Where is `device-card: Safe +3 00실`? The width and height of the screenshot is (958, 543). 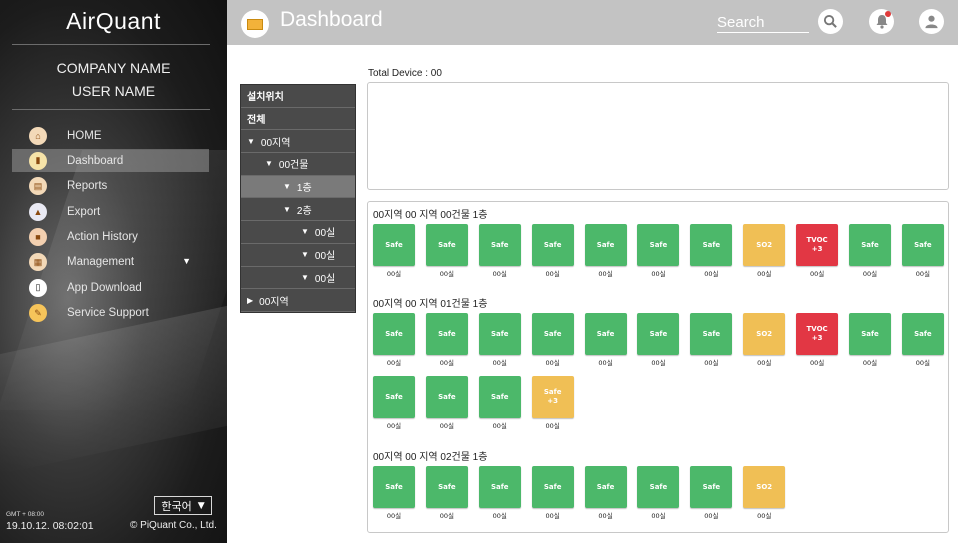 device-card: Safe +3 00실 is located at coordinates (552, 403).